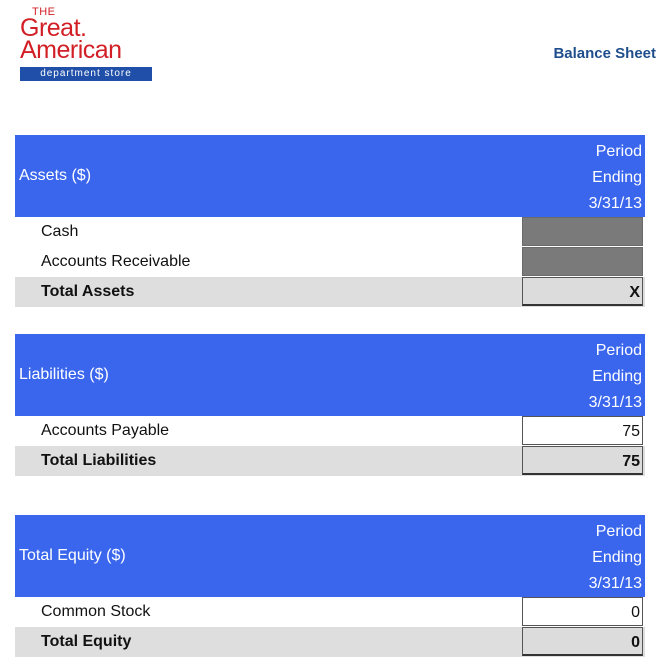 The width and height of the screenshot is (658, 667). What do you see at coordinates (582, 641) in the screenshot?
I see `total-equity-value-cell: 0` at bounding box center [582, 641].